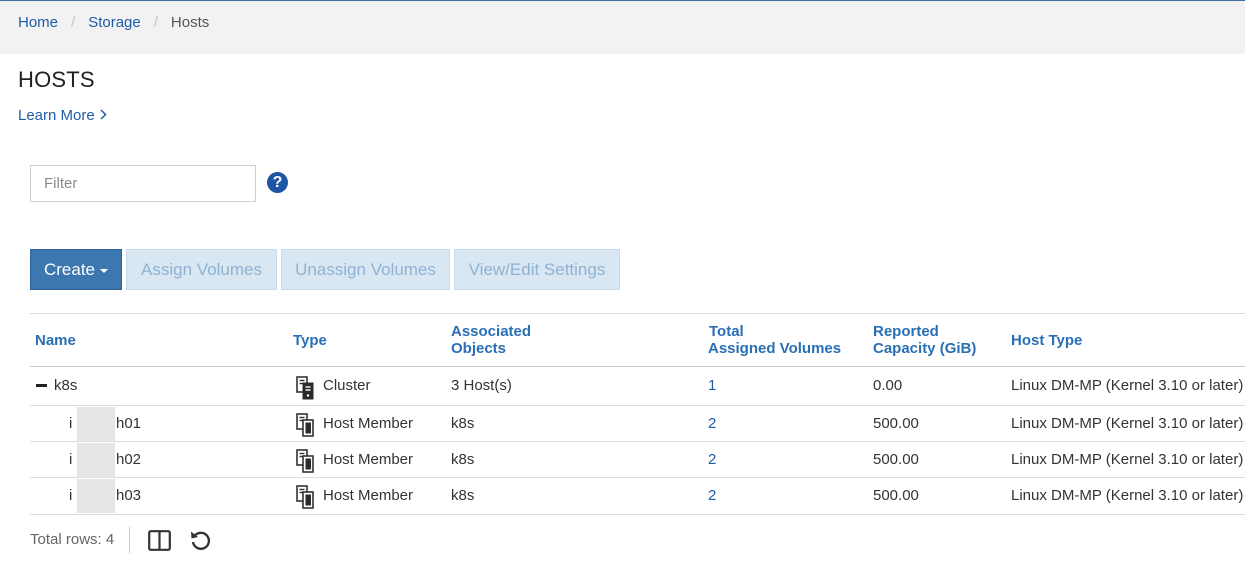  I want to click on caret-down-icon, so click(104, 270).